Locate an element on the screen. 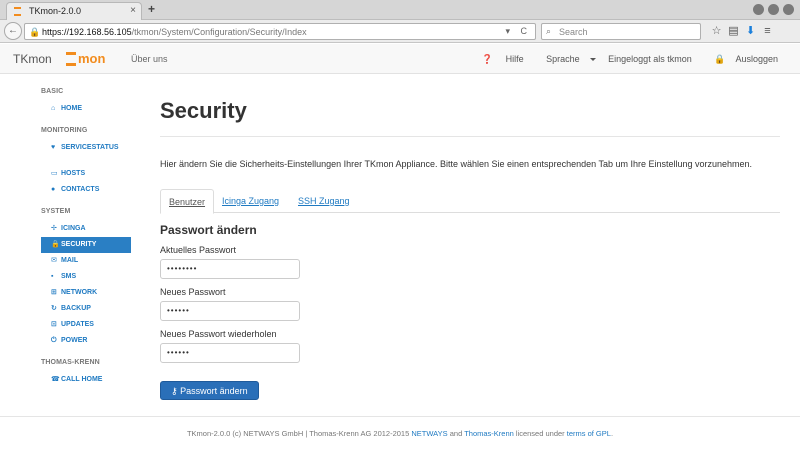  sidebar-item-label: NETWORK is located at coordinates (79, 292).